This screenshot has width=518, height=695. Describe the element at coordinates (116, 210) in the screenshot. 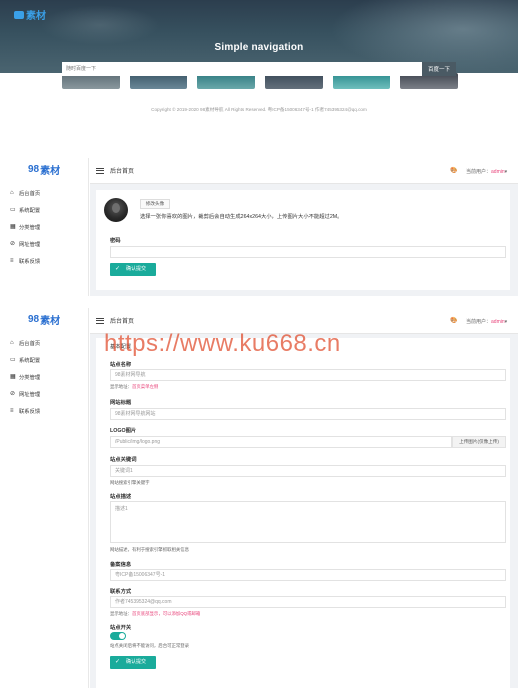

I see `avatar` at that location.